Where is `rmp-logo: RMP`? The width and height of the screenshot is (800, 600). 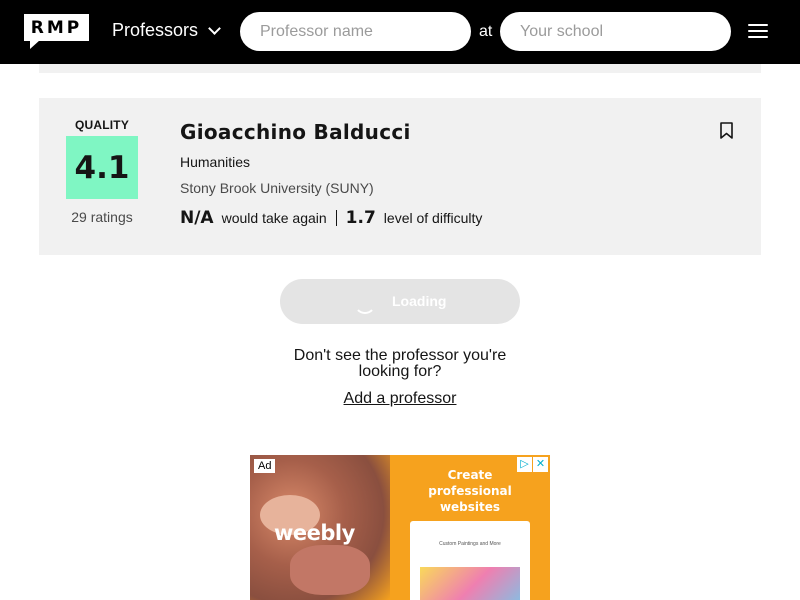
rmp-logo: RMP is located at coordinates (56, 31).